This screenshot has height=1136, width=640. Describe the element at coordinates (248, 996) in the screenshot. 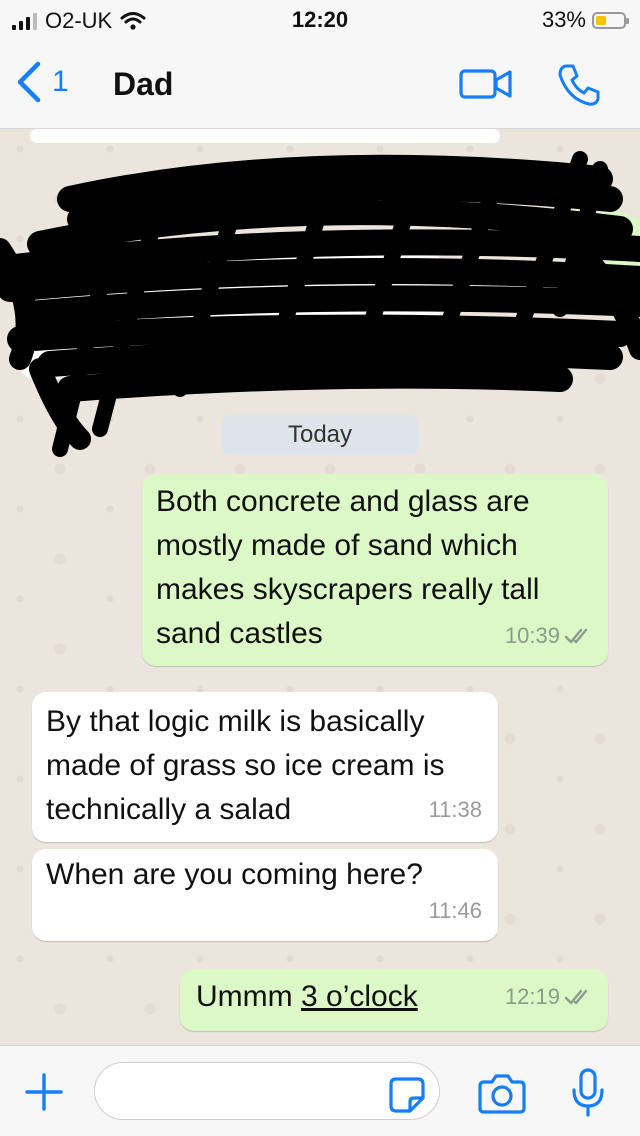

I see `message-text-prefix: Ummm` at that location.